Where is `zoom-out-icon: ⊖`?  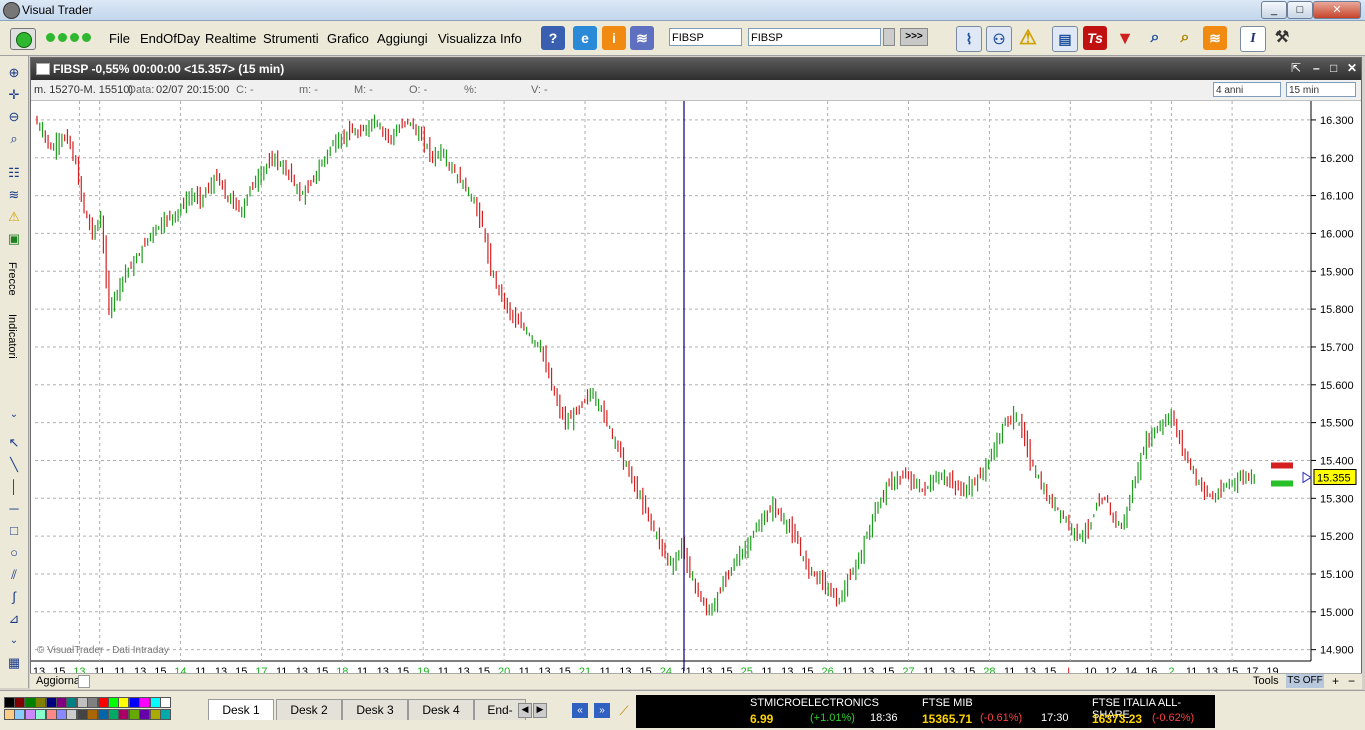 zoom-out-icon: ⊖ is located at coordinates (14, 117).